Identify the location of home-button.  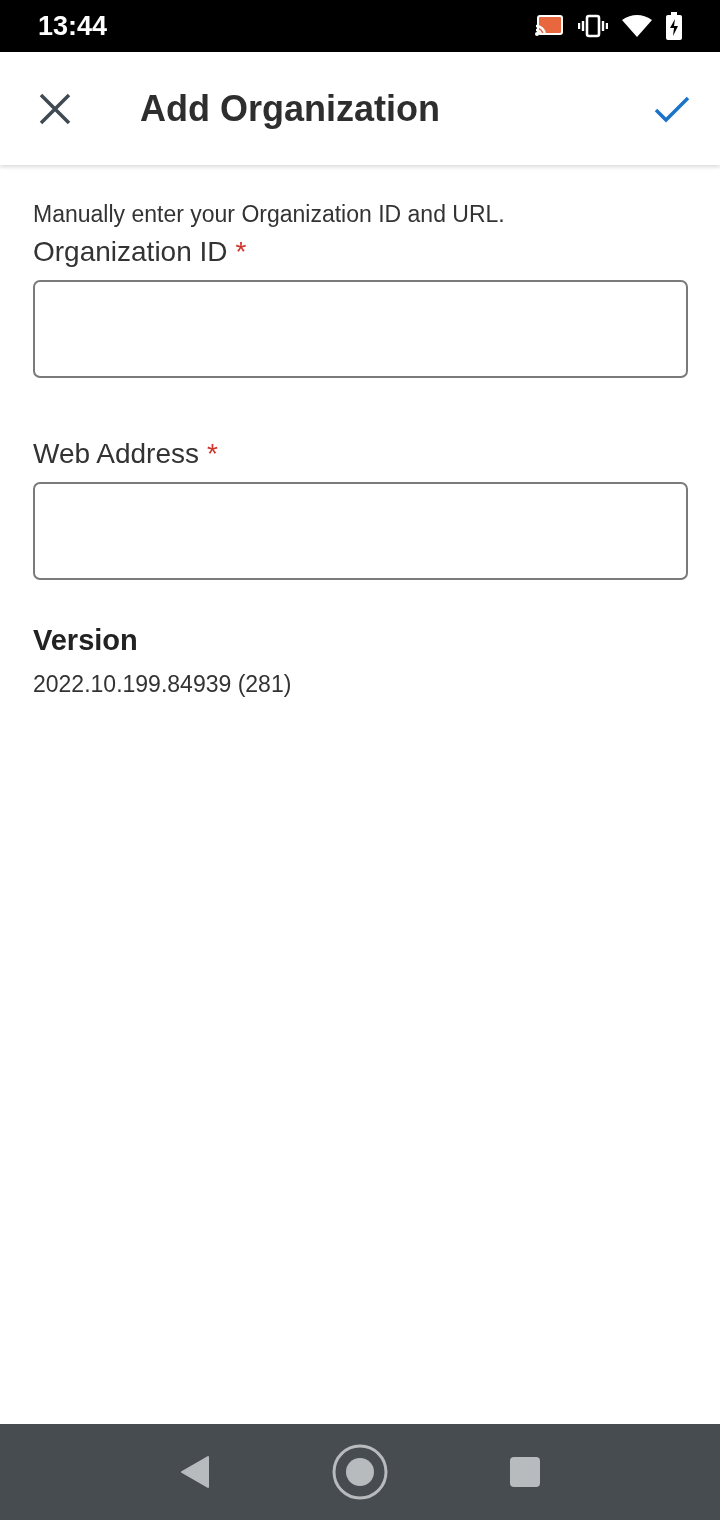
(360, 1472).